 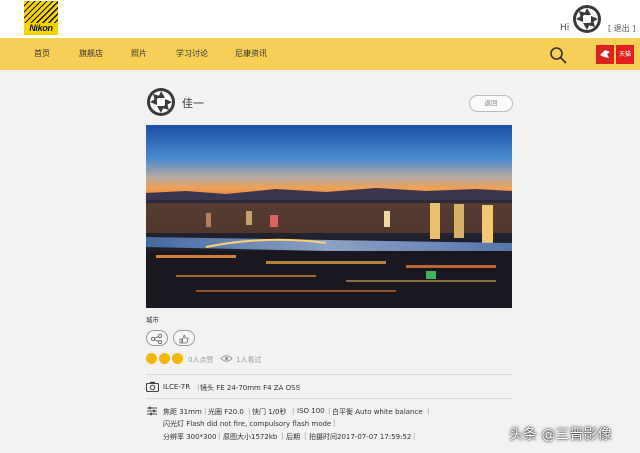 What do you see at coordinates (558, 55) in the screenshot?
I see `search-icon` at bounding box center [558, 55].